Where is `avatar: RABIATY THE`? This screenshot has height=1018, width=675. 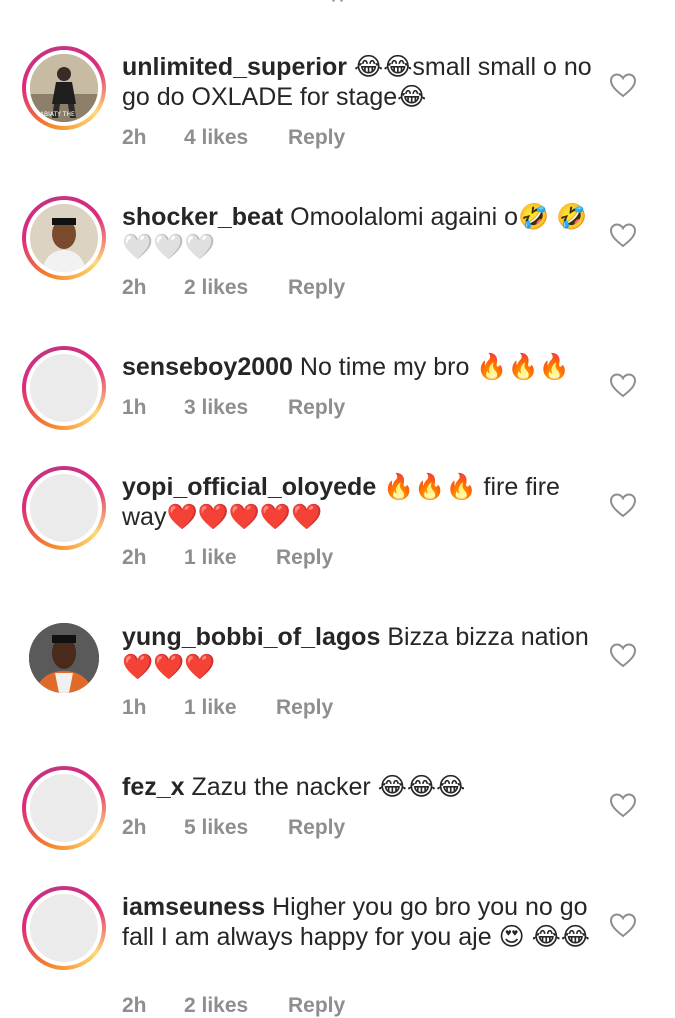 avatar: RABIATY THE is located at coordinates (64, 88).